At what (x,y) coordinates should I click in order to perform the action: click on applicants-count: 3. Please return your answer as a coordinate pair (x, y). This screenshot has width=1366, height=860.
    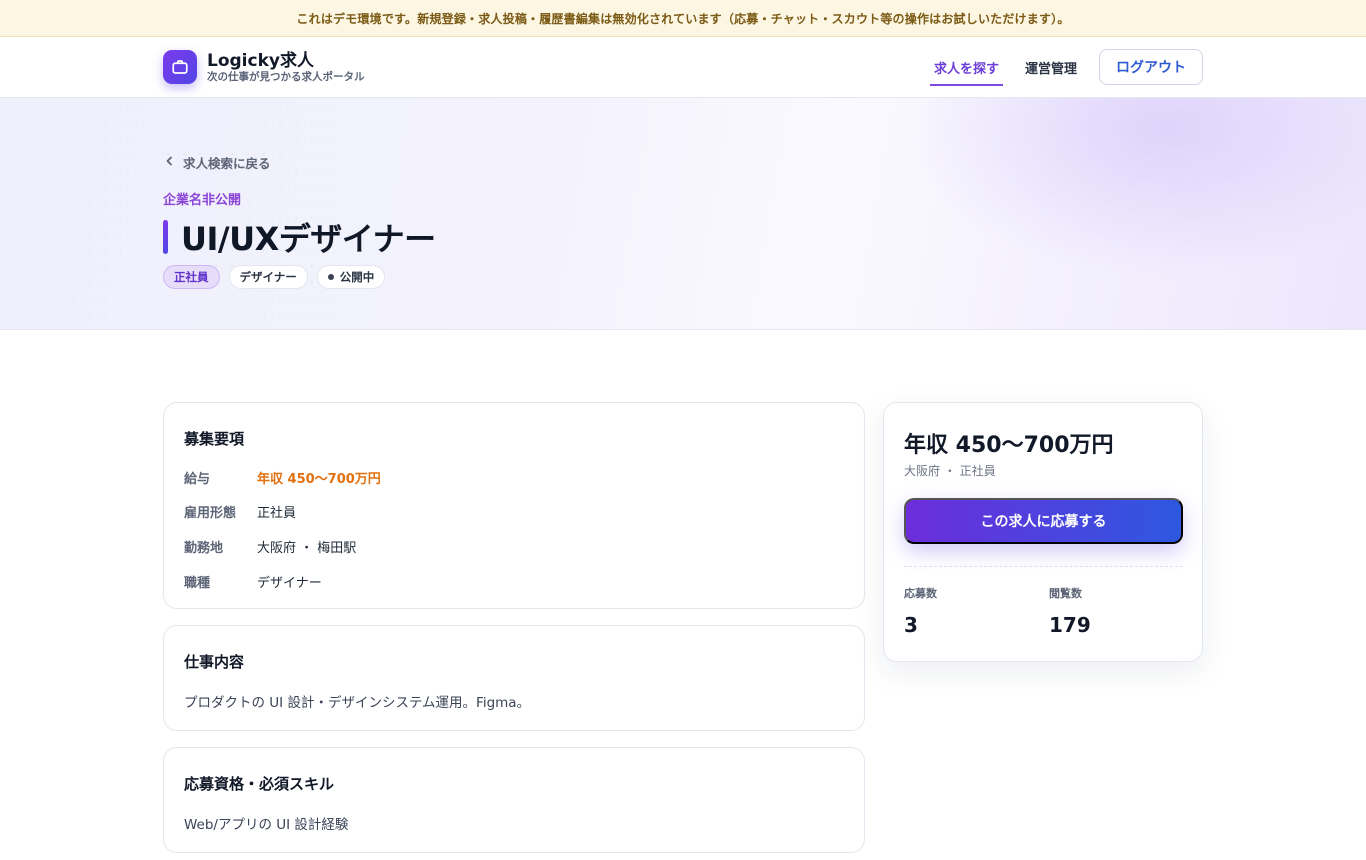
    Looking at the image, I should click on (911, 625).